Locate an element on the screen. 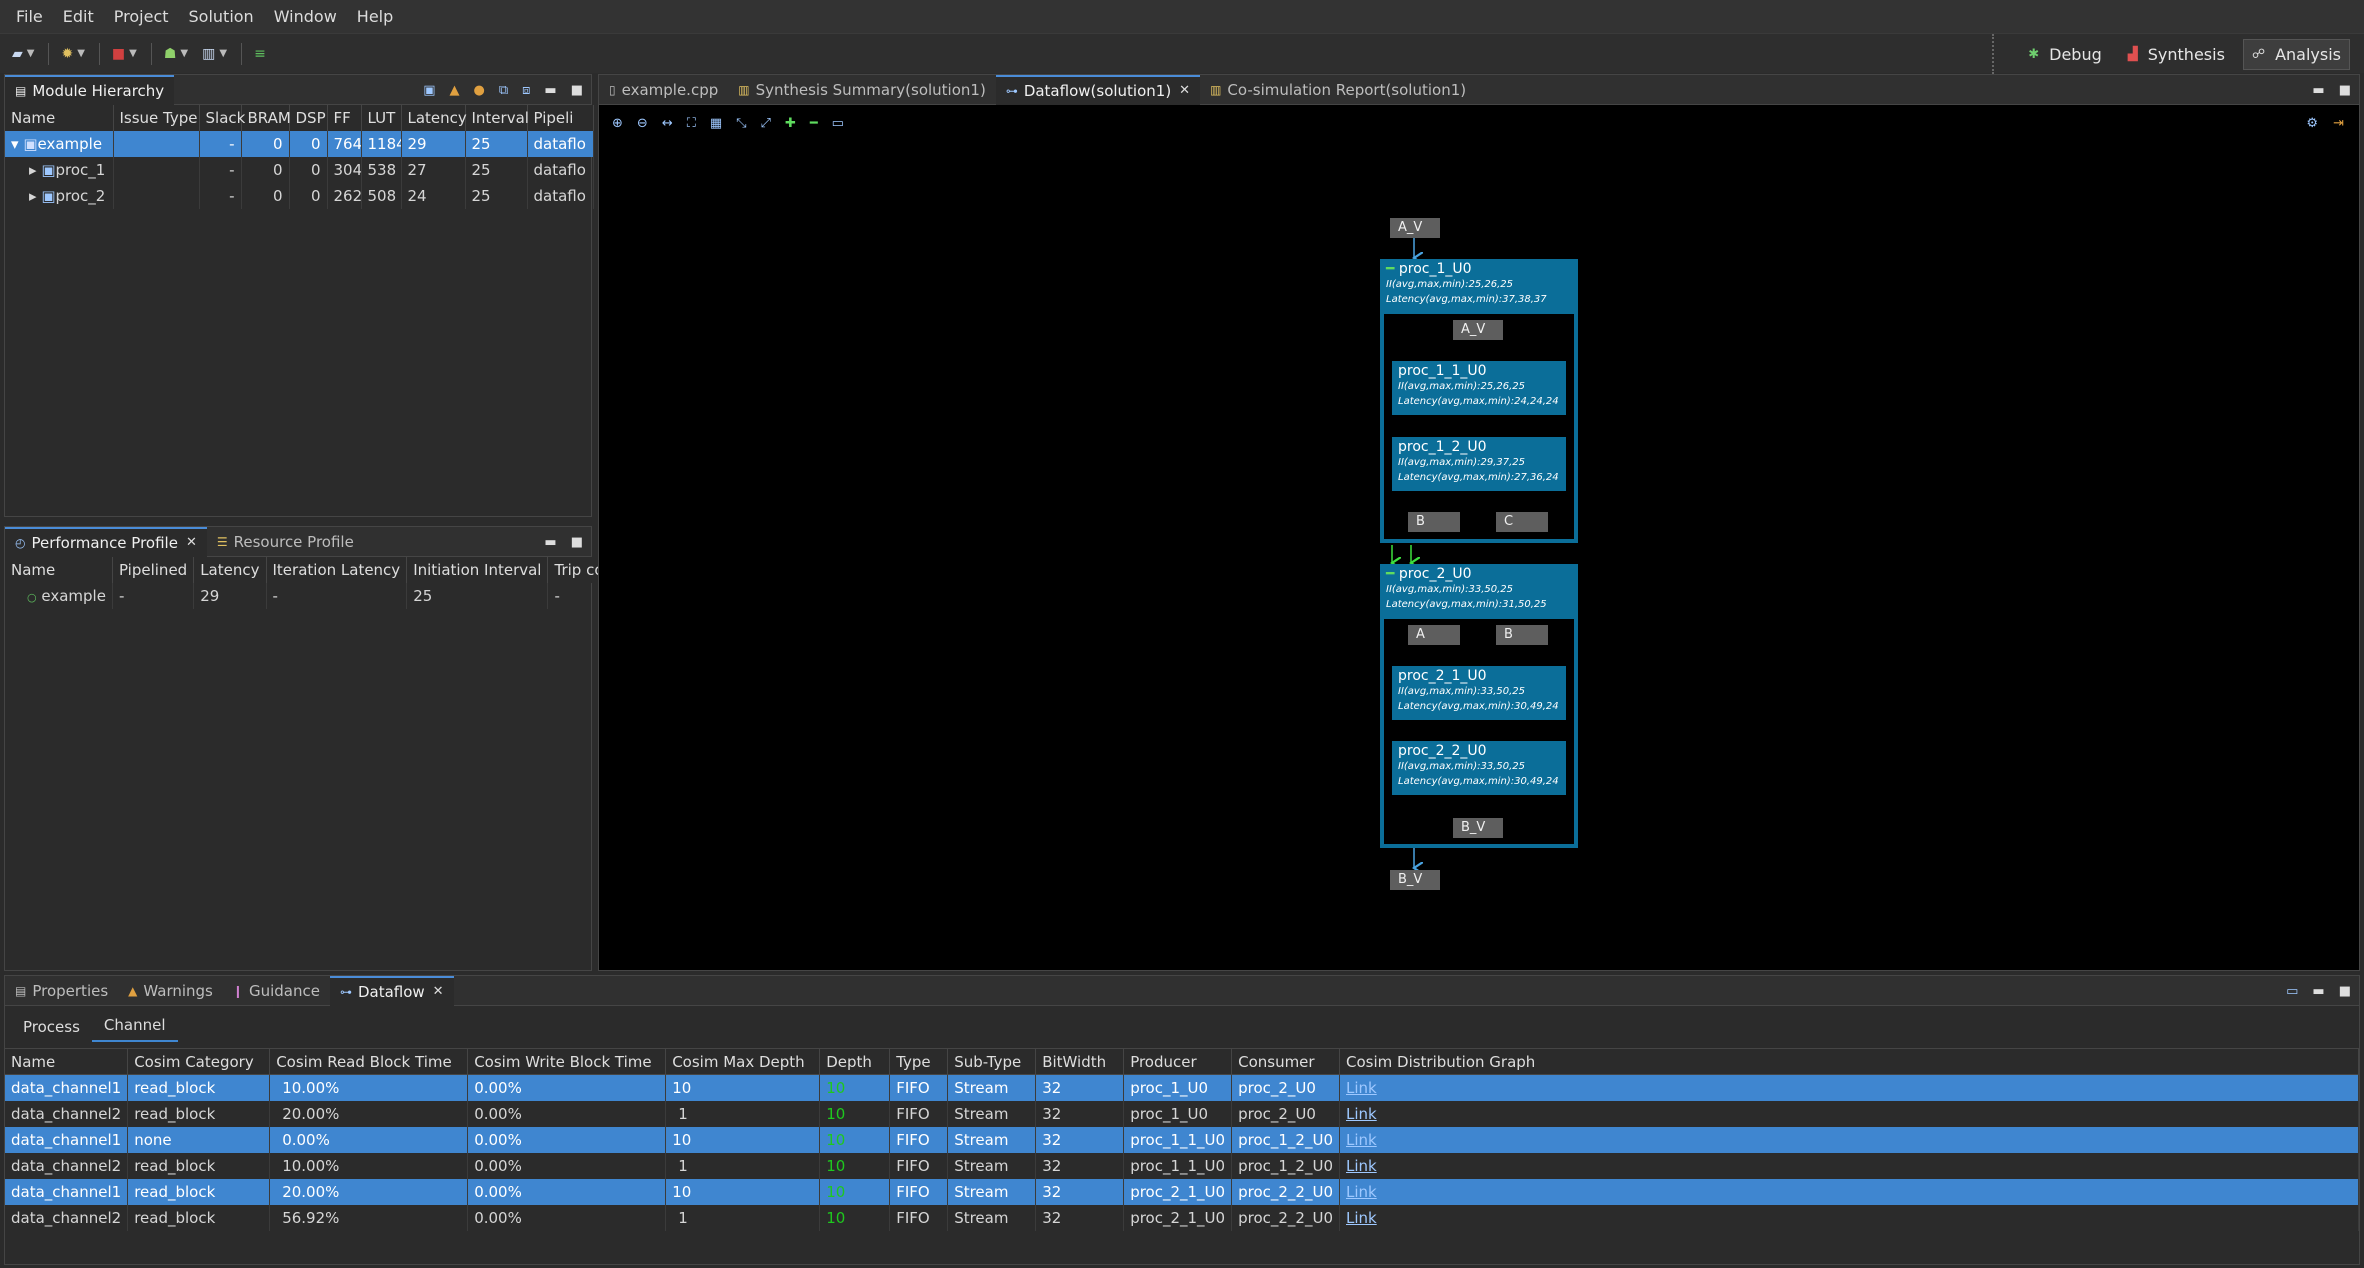  col-interval: Interval is located at coordinates (497, 118).